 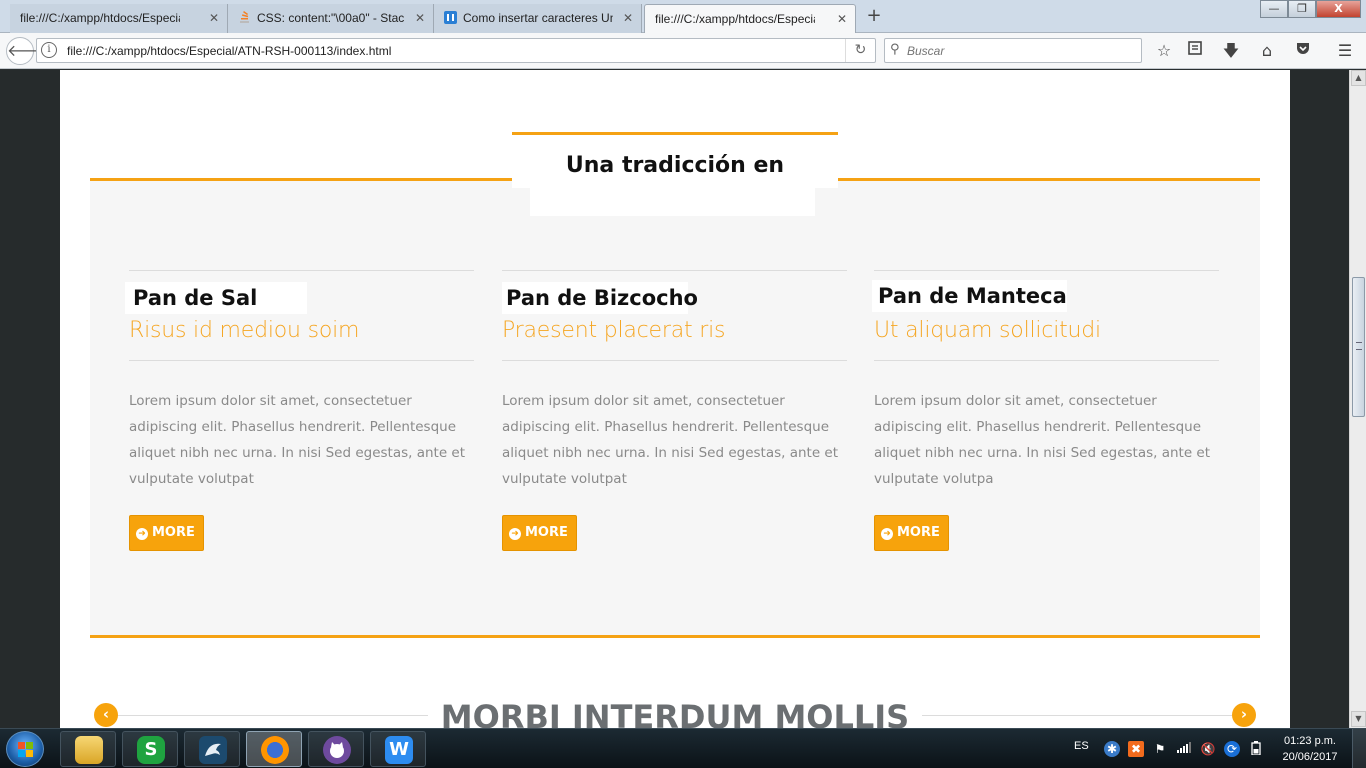 I want to click on taskbar-spreadsheets: S, so click(x=150, y=749).